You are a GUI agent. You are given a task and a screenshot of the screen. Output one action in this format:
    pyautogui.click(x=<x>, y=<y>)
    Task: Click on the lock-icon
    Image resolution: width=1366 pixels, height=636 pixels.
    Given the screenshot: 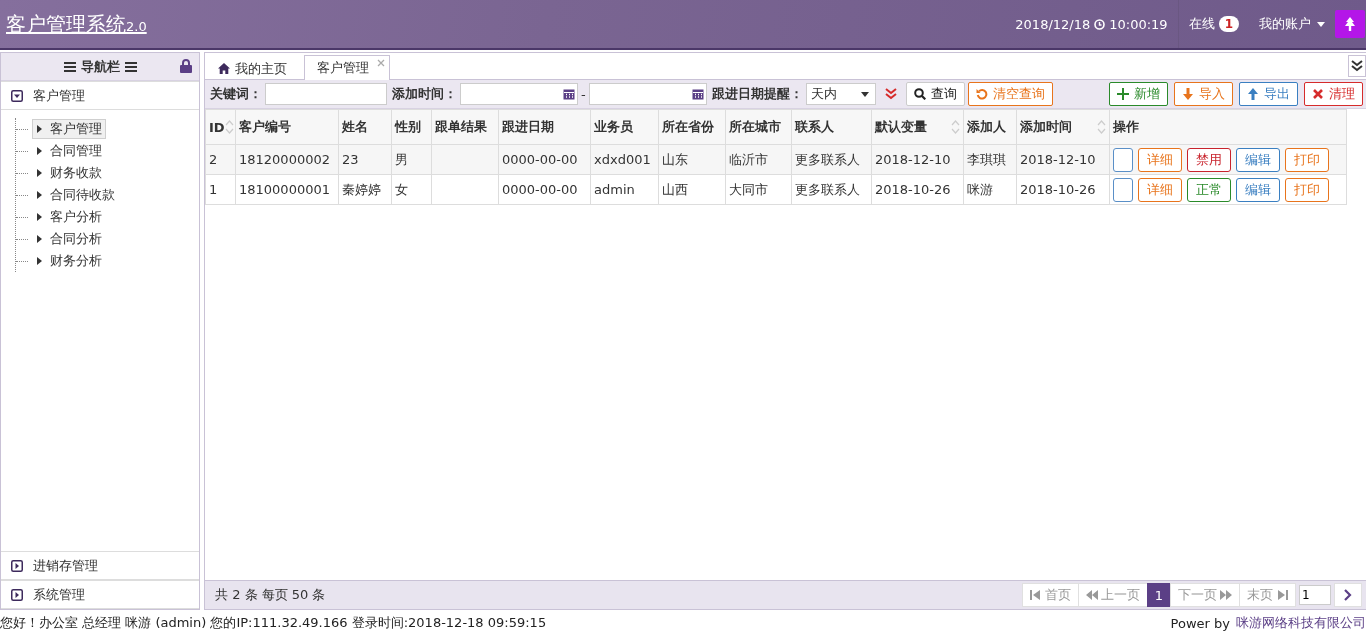 What is the action you would take?
    pyautogui.click(x=186, y=66)
    